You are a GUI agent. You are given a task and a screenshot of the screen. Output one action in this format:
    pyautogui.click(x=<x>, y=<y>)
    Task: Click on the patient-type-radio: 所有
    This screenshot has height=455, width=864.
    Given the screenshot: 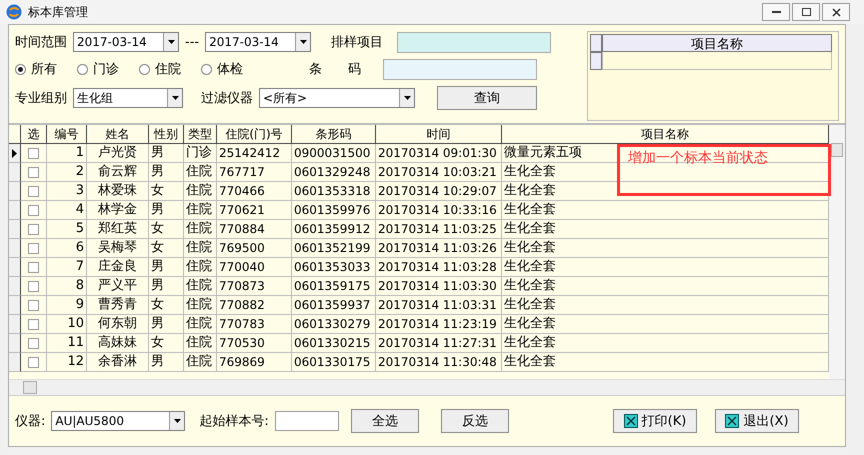 What is the action you would take?
    pyautogui.click(x=36, y=69)
    